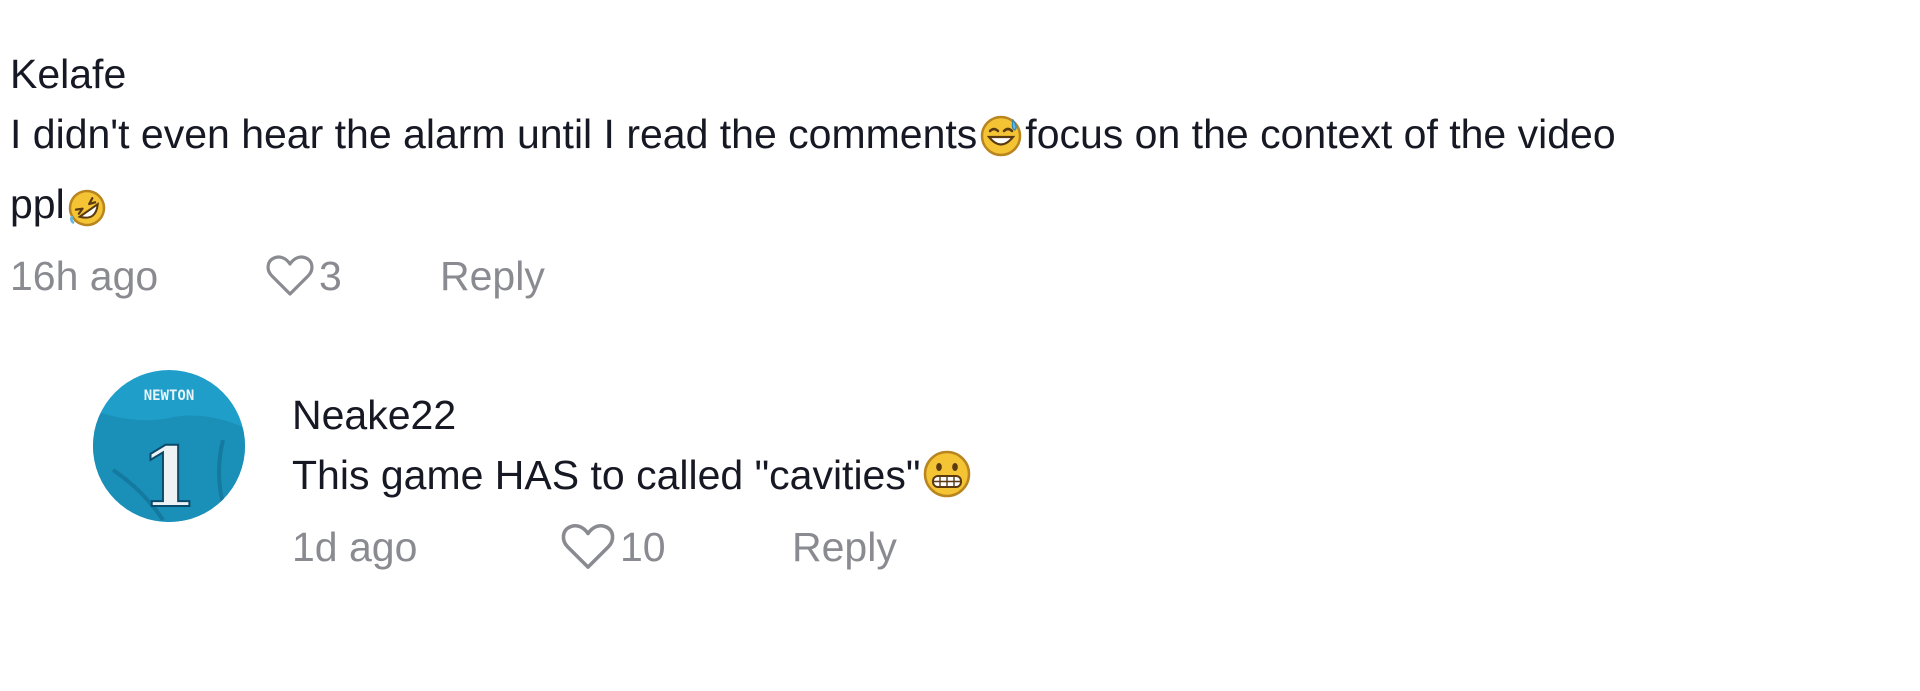 Image resolution: width=1920 pixels, height=691 pixels. Describe the element at coordinates (960, 209) in the screenshot. I see `comment-text-line2: ppl` at that location.